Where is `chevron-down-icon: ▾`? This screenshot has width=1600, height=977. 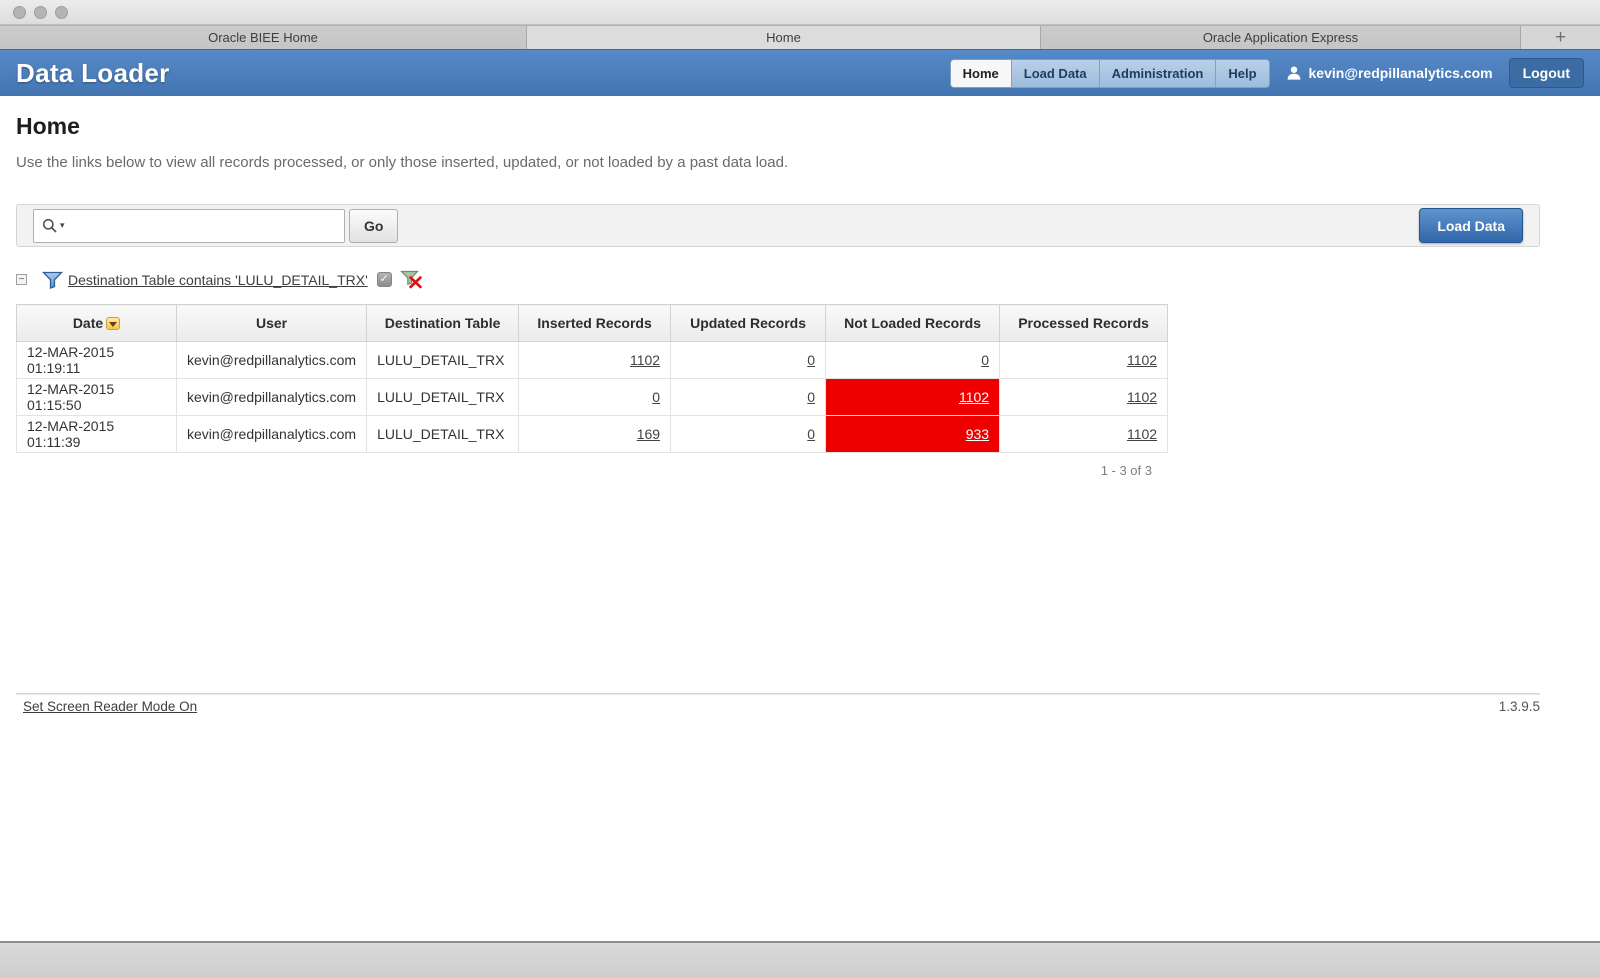
chevron-down-icon: ▾ is located at coordinates (62, 225).